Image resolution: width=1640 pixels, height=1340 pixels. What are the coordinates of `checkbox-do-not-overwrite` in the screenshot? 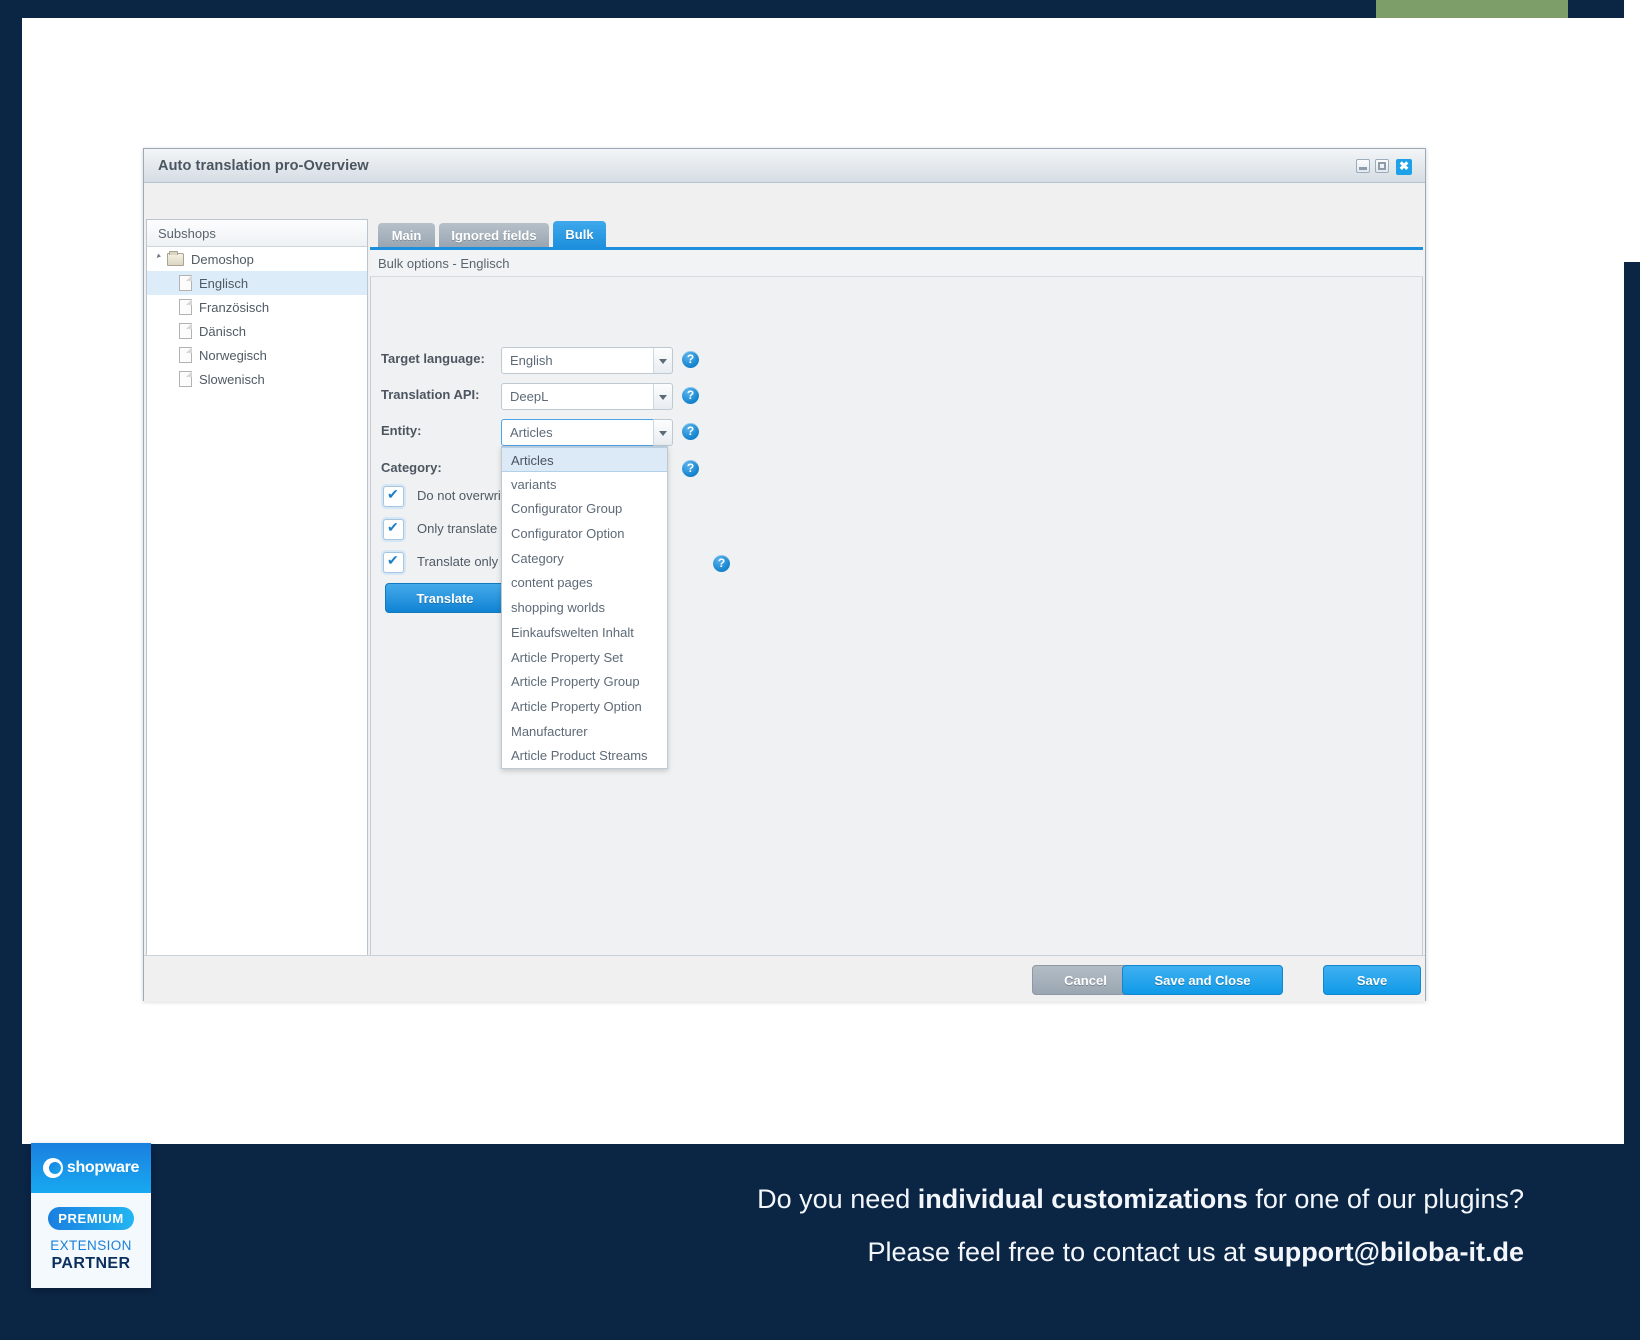 It's located at (393, 496).